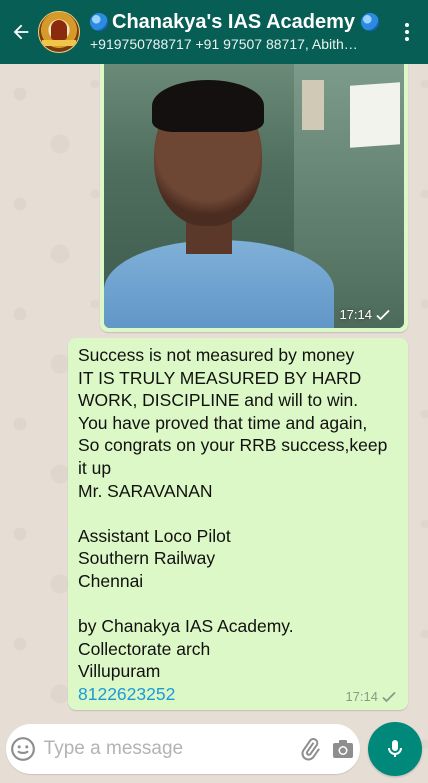 This screenshot has height=783, width=428. I want to click on chat-title-text: Chanakya's IAS Academy, so click(234, 22).